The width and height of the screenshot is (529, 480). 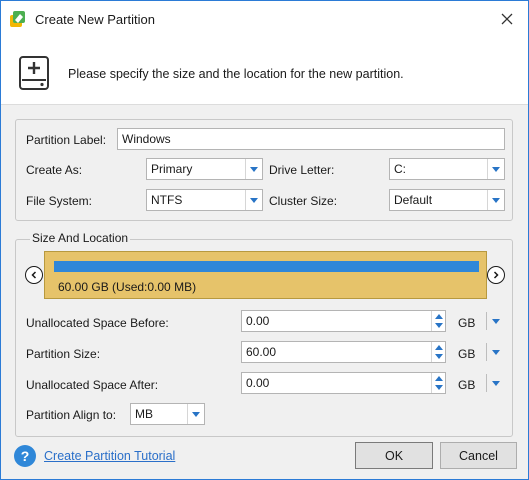 I want to click on move-left-icon, so click(x=34, y=275).